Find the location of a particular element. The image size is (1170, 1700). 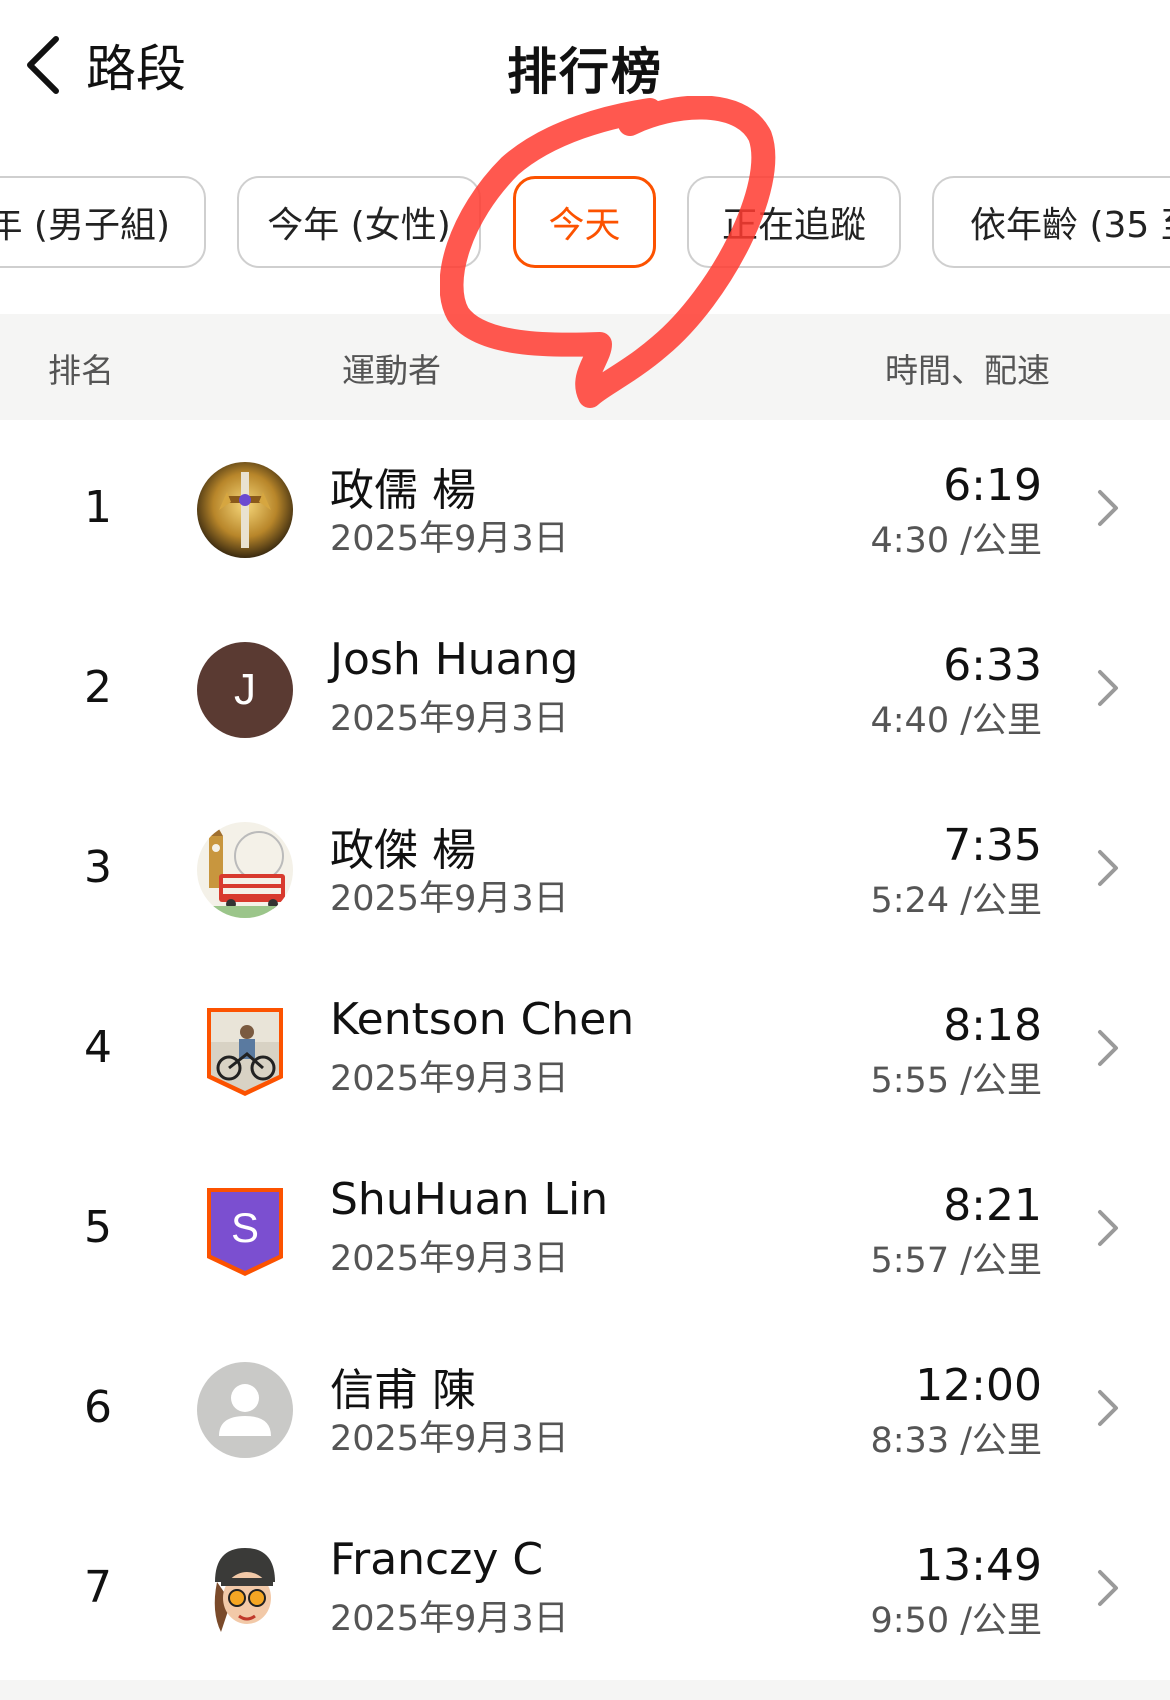

athlete-name: Kentson Chen is located at coordinates (482, 1019).